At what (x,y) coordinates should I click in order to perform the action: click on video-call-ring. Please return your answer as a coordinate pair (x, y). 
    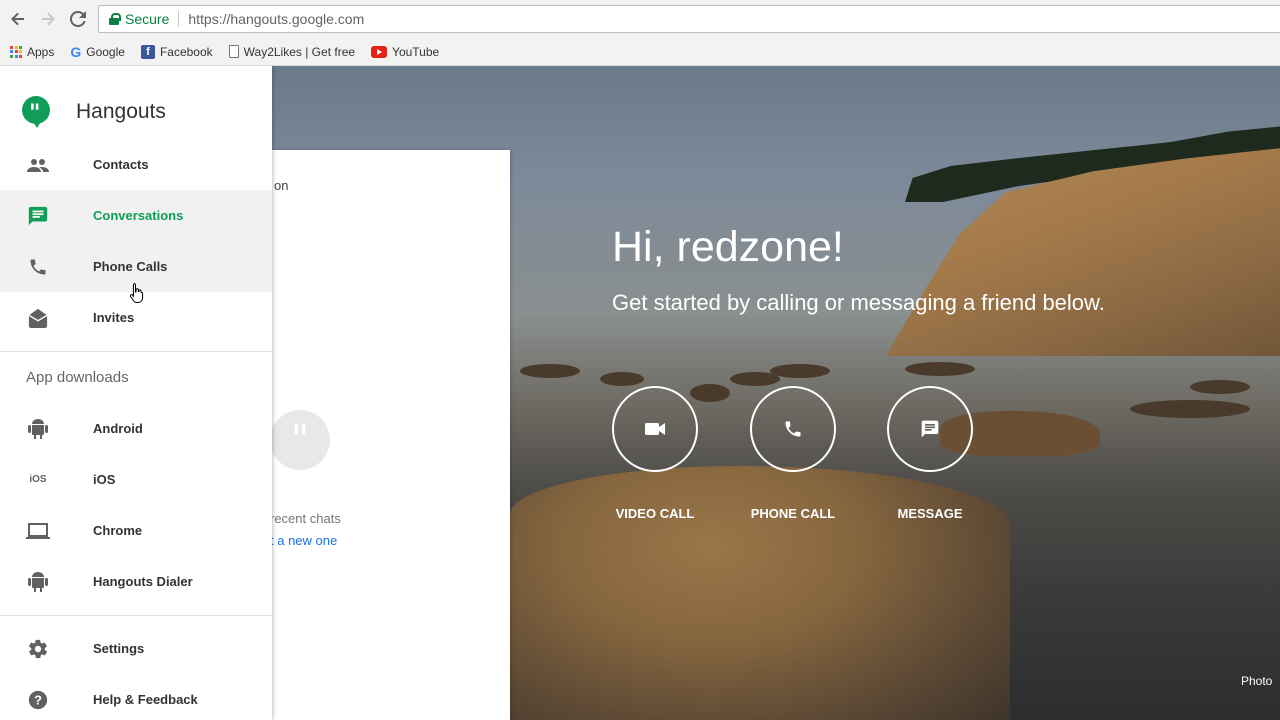
    Looking at the image, I should click on (655, 429).